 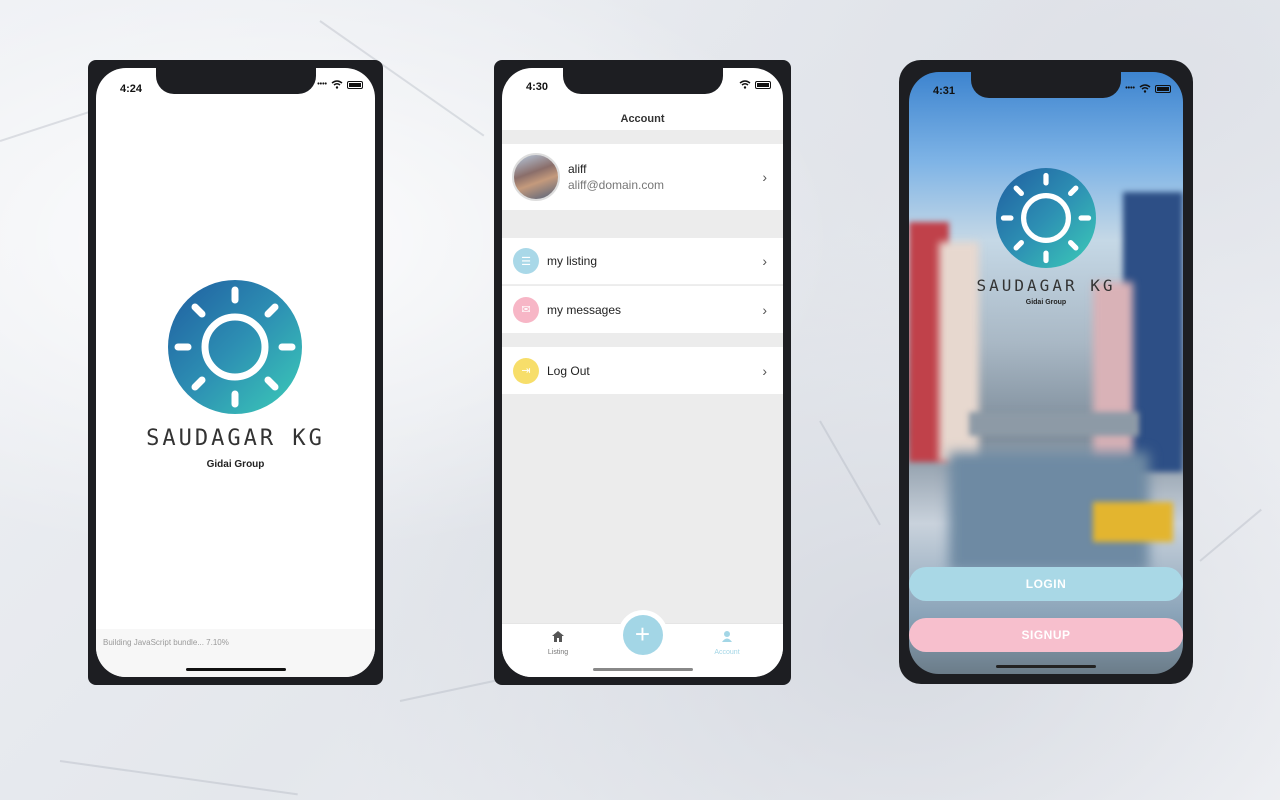 What do you see at coordinates (568, 370) in the screenshot?
I see `menu-item-label: Log Out` at bounding box center [568, 370].